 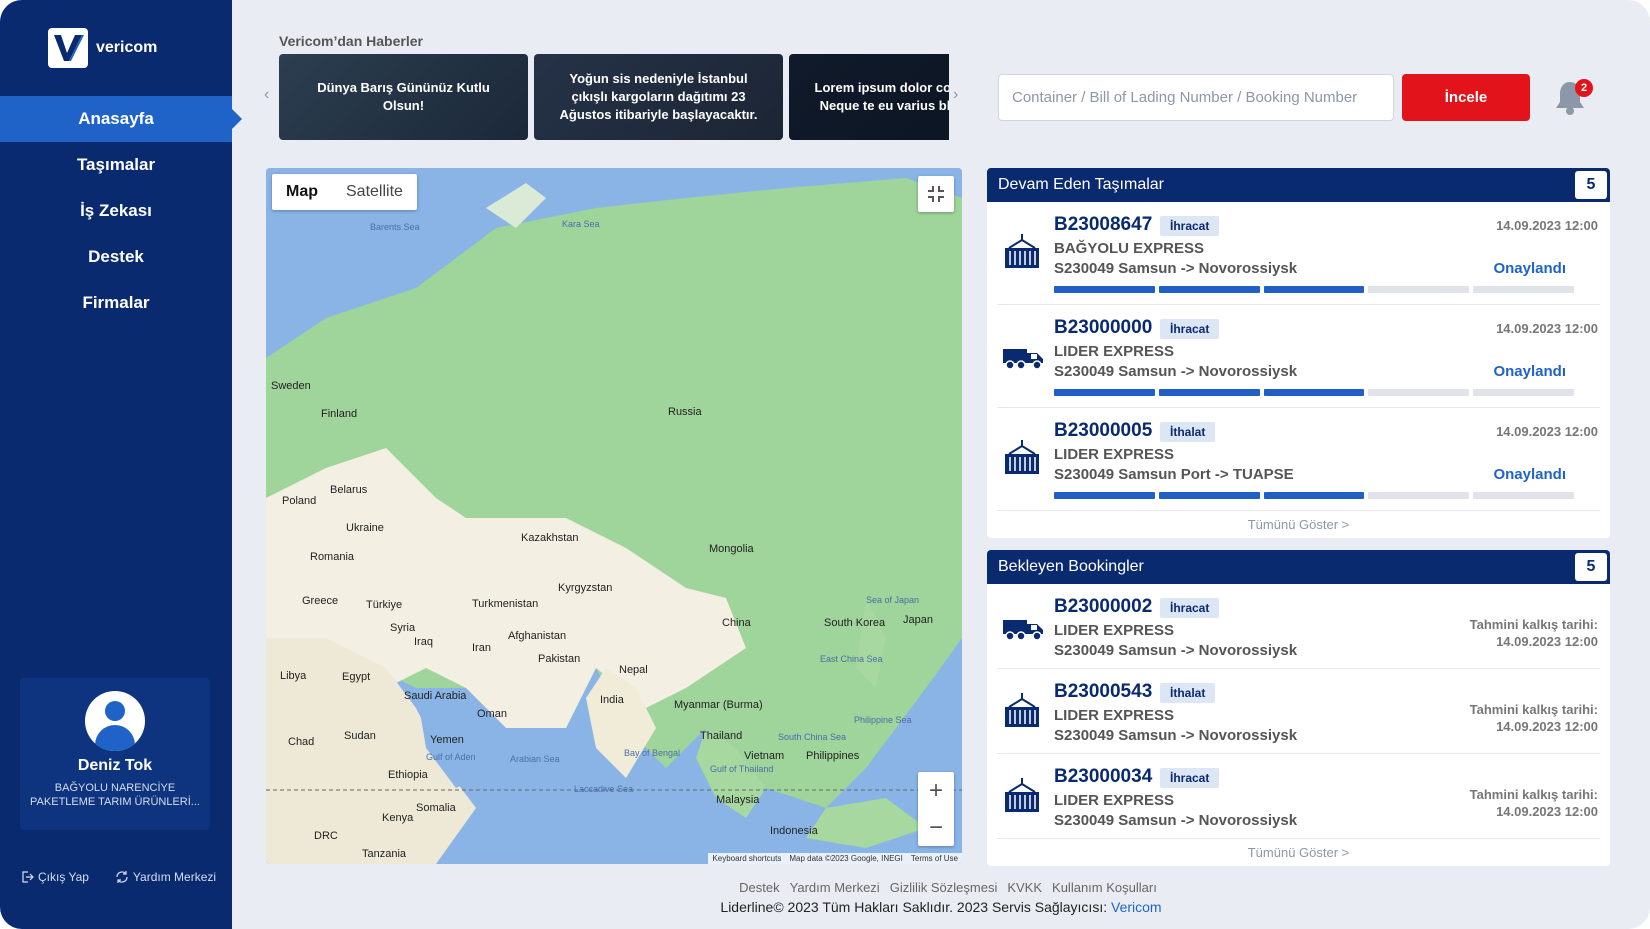 I want to click on nav-item-is-zekasi: İş Zekası, so click(x=116, y=211).